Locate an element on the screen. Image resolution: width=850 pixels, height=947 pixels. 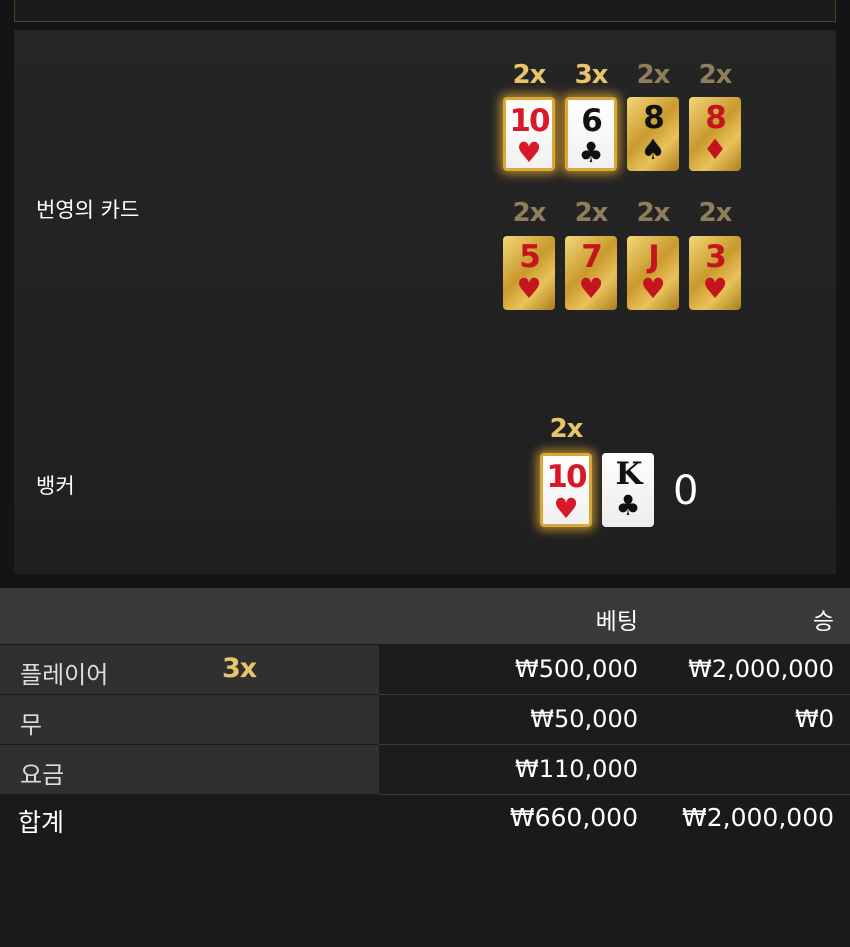
player-multiplier-badge: 3x is located at coordinates (239, 668).